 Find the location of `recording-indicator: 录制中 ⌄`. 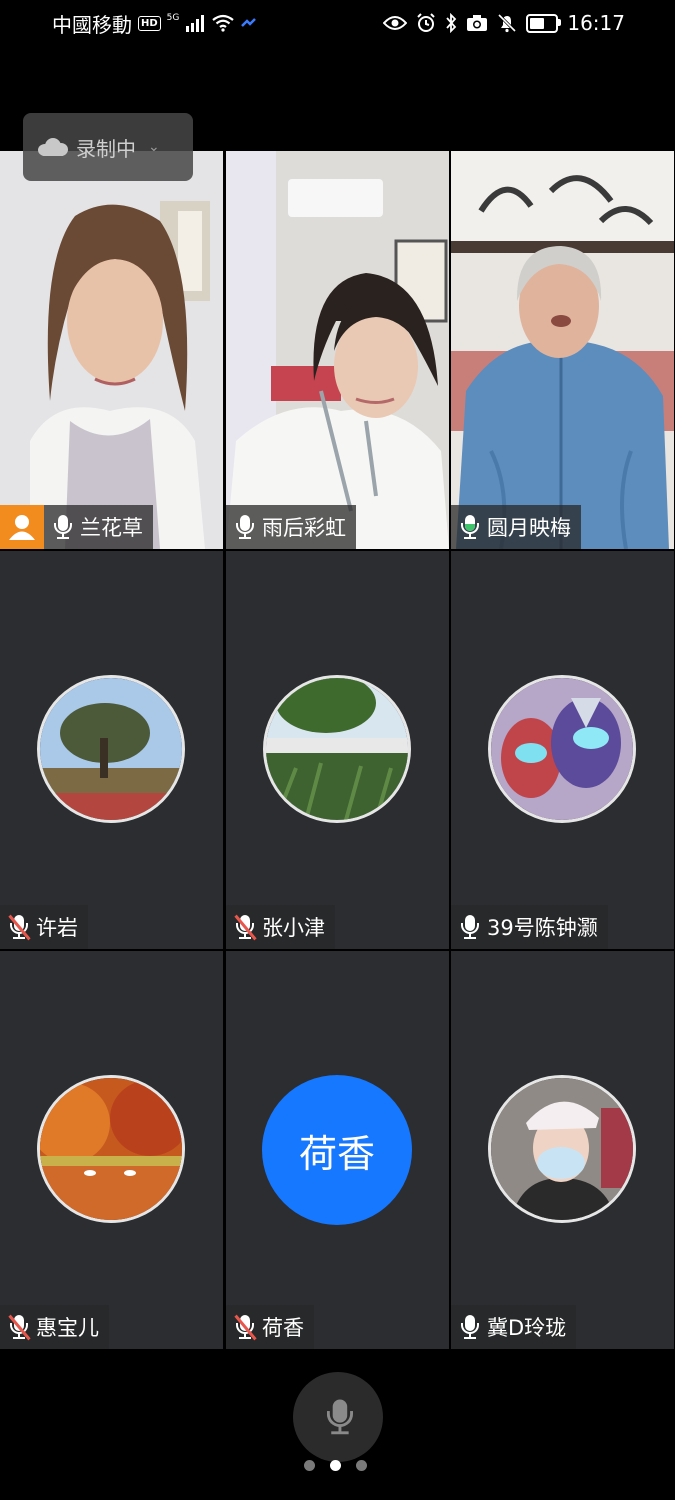

recording-indicator: 录制中 ⌄ is located at coordinates (108, 147).